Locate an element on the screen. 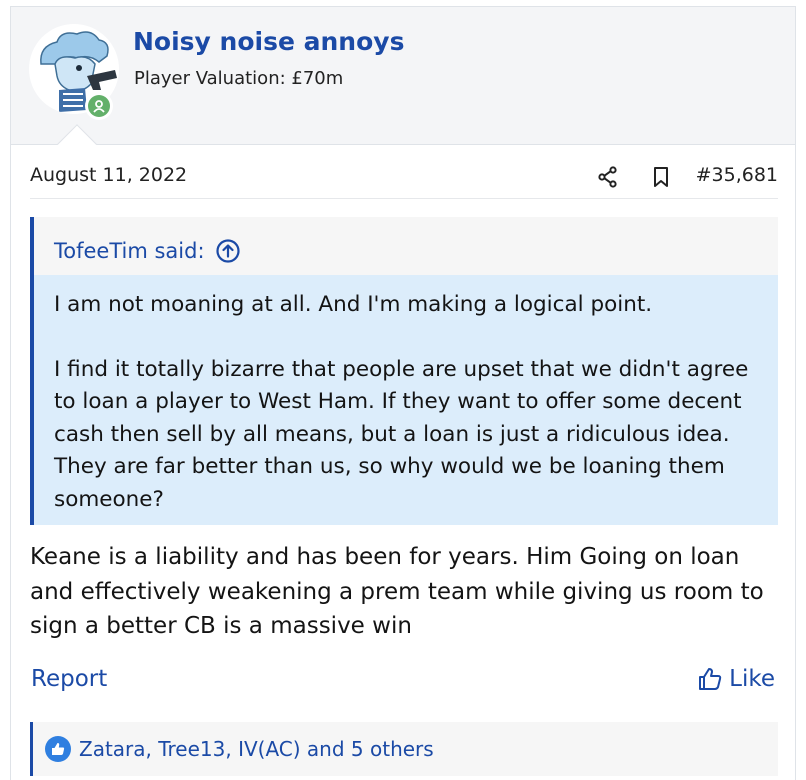 The height and width of the screenshot is (780, 806). online-status-badge is located at coordinates (99, 106).